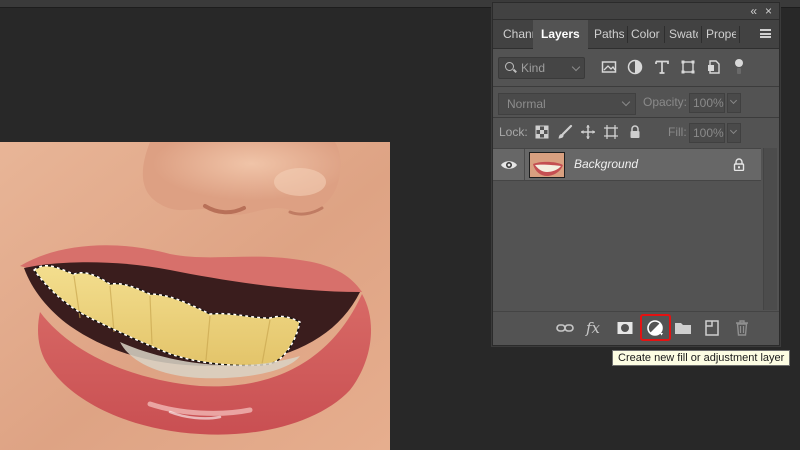 This screenshot has height=450, width=800. What do you see at coordinates (542, 132) in the screenshot?
I see `lock-transparent-pixels-icon` at bounding box center [542, 132].